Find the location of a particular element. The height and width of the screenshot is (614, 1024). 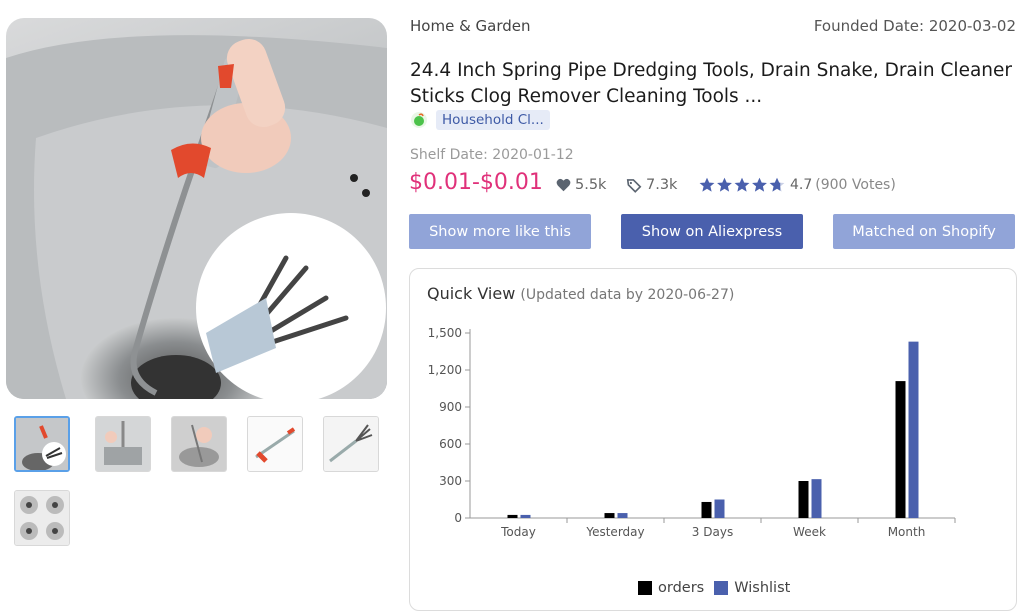

star-rating-icon is located at coordinates (742, 184).